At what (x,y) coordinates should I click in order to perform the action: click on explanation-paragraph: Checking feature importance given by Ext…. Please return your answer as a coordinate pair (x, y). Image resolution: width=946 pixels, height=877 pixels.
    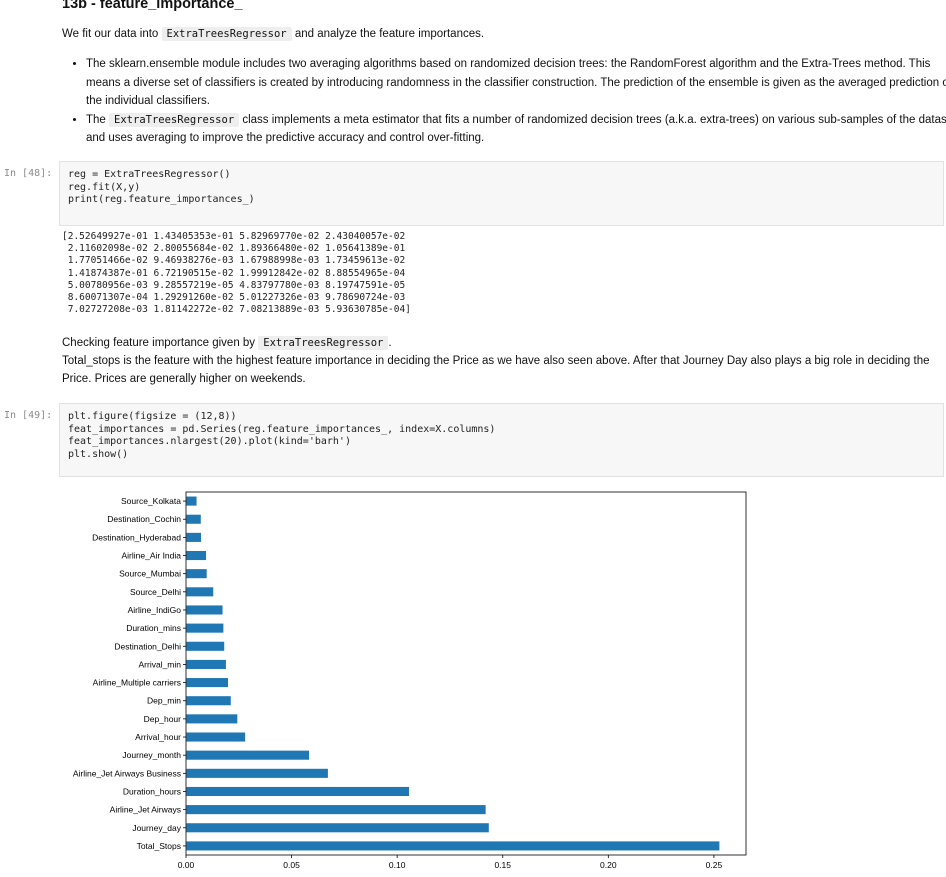
    Looking at the image, I should click on (503, 361).